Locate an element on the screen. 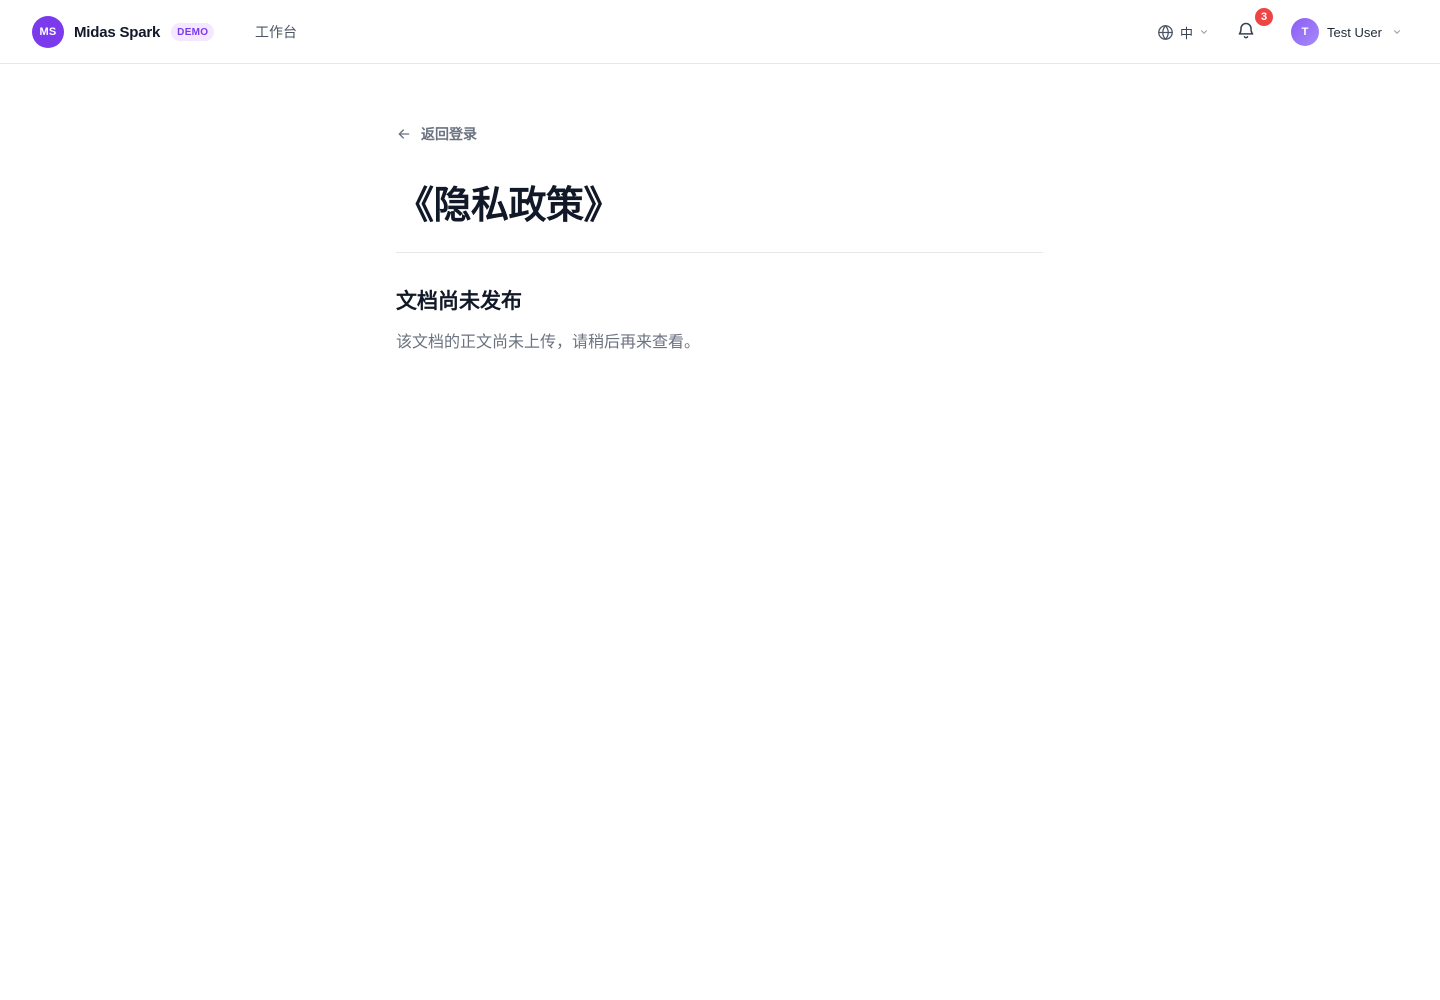 This screenshot has height=1000, width=1440. brand-logo: MS is located at coordinates (48, 32).